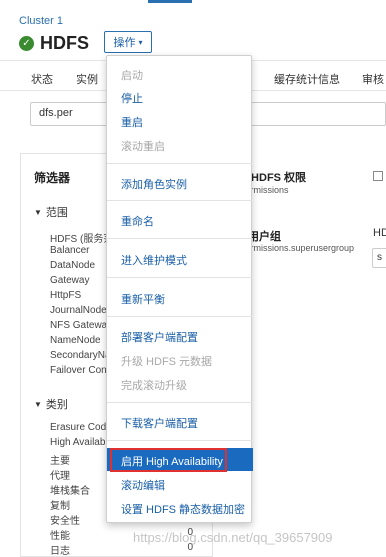  What do you see at coordinates (41, 21) in the screenshot?
I see `cluster-link: Cluster 1` at bounding box center [41, 21].